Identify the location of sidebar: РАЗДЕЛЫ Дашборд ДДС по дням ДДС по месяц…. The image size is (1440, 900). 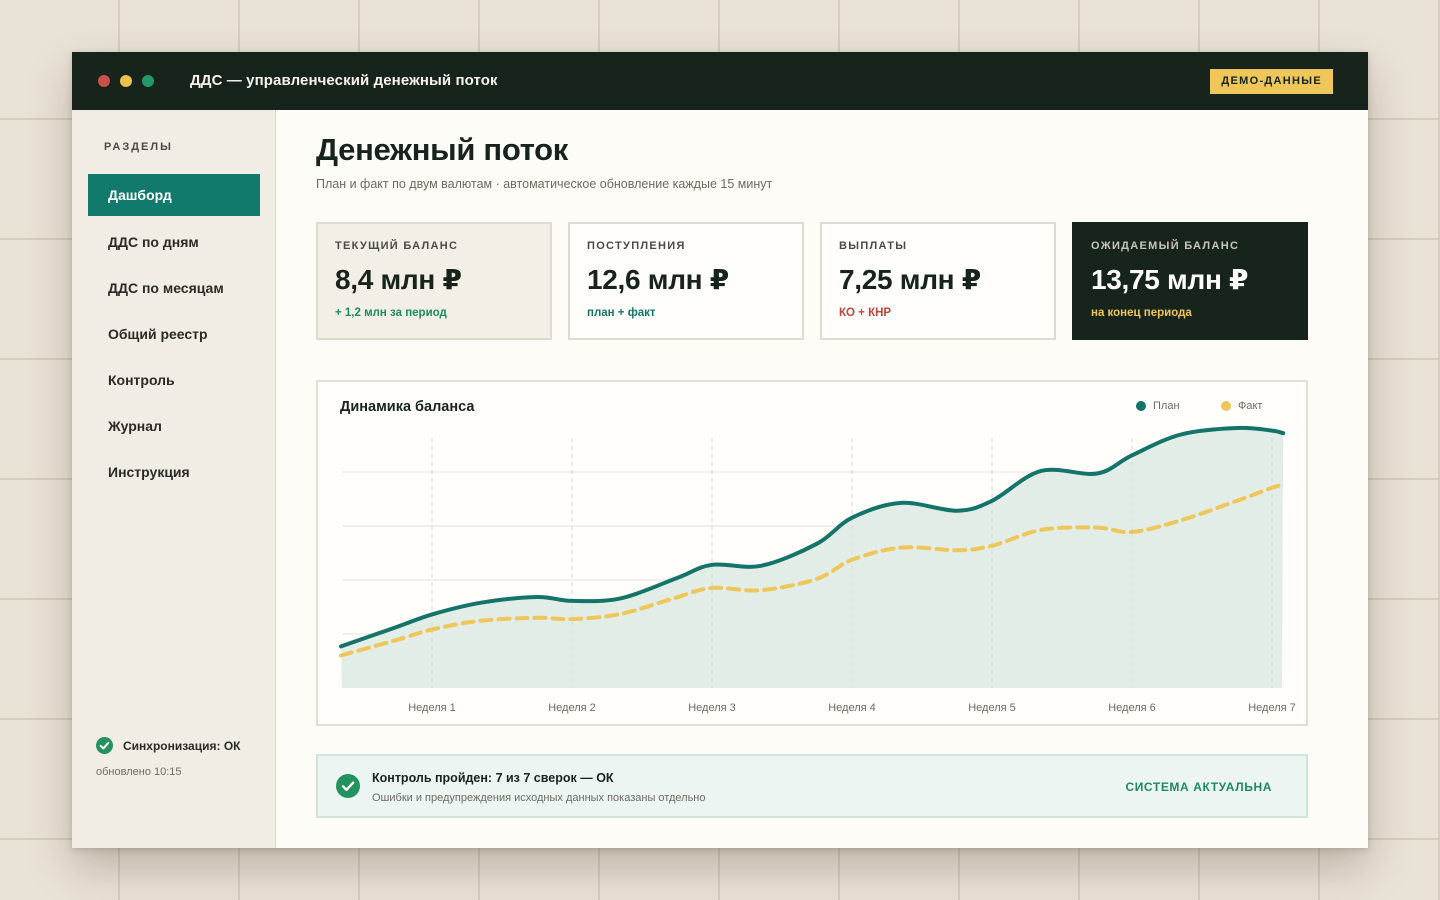
(174, 479).